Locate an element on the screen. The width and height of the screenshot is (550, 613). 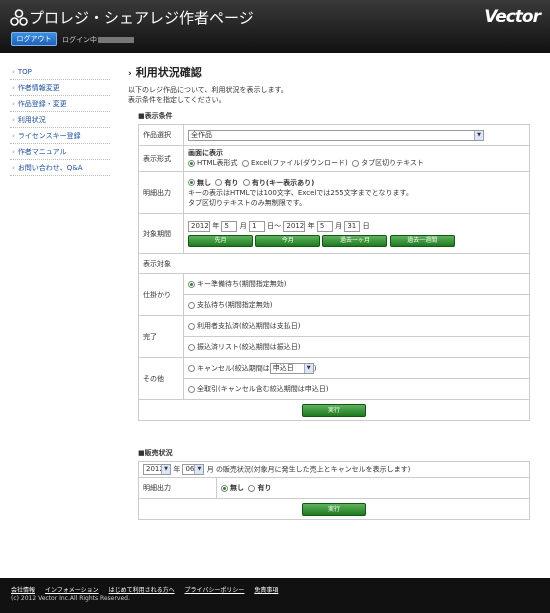
sidebar-item-license-key: › ライセンスキー登録 is located at coordinates (60, 136).